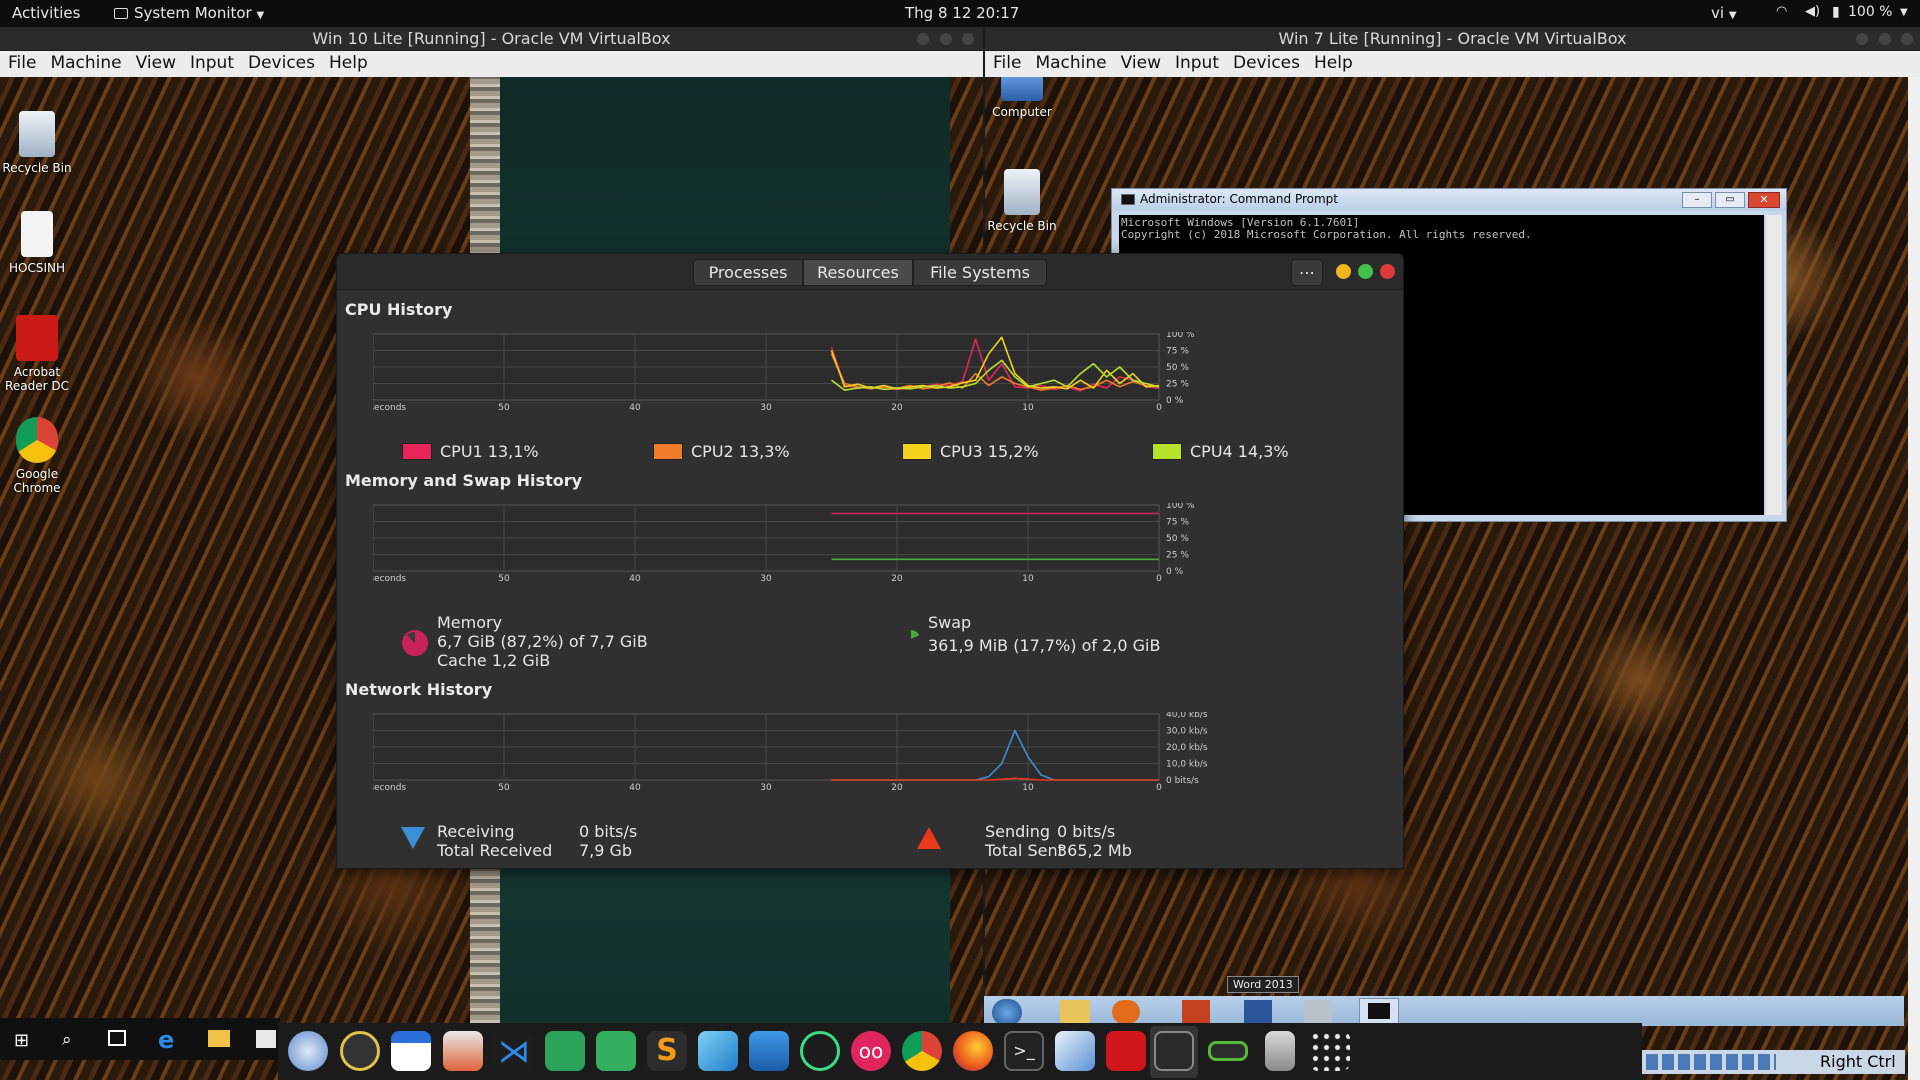 This screenshot has height=1080, width=1920. What do you see at coordinates (411, 1051) in the screenshot?
I see `document-viewer-icon` at bounding box center [411, 1051].